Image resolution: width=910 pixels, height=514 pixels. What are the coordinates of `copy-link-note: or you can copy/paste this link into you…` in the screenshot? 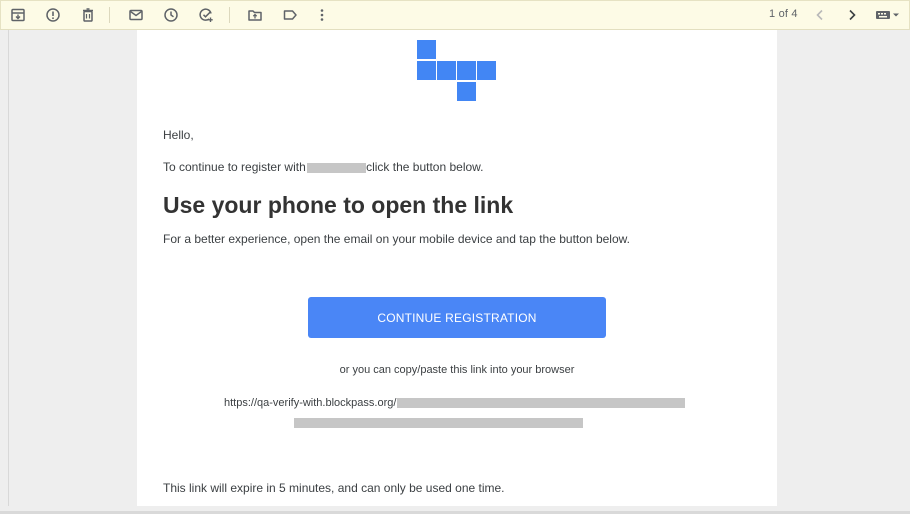 It's located at (457, 370).